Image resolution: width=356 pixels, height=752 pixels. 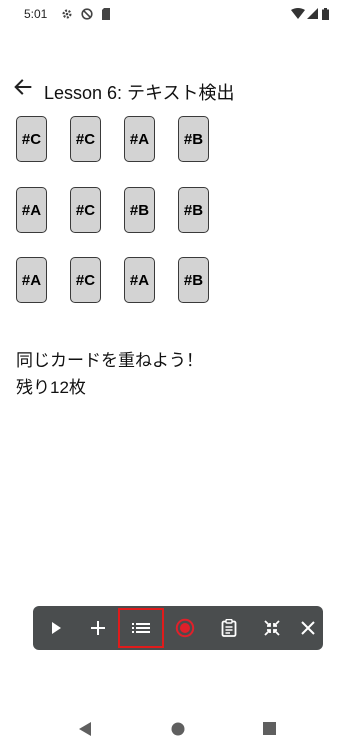 I want to click on signal-icon, so click(x=312, y=13).